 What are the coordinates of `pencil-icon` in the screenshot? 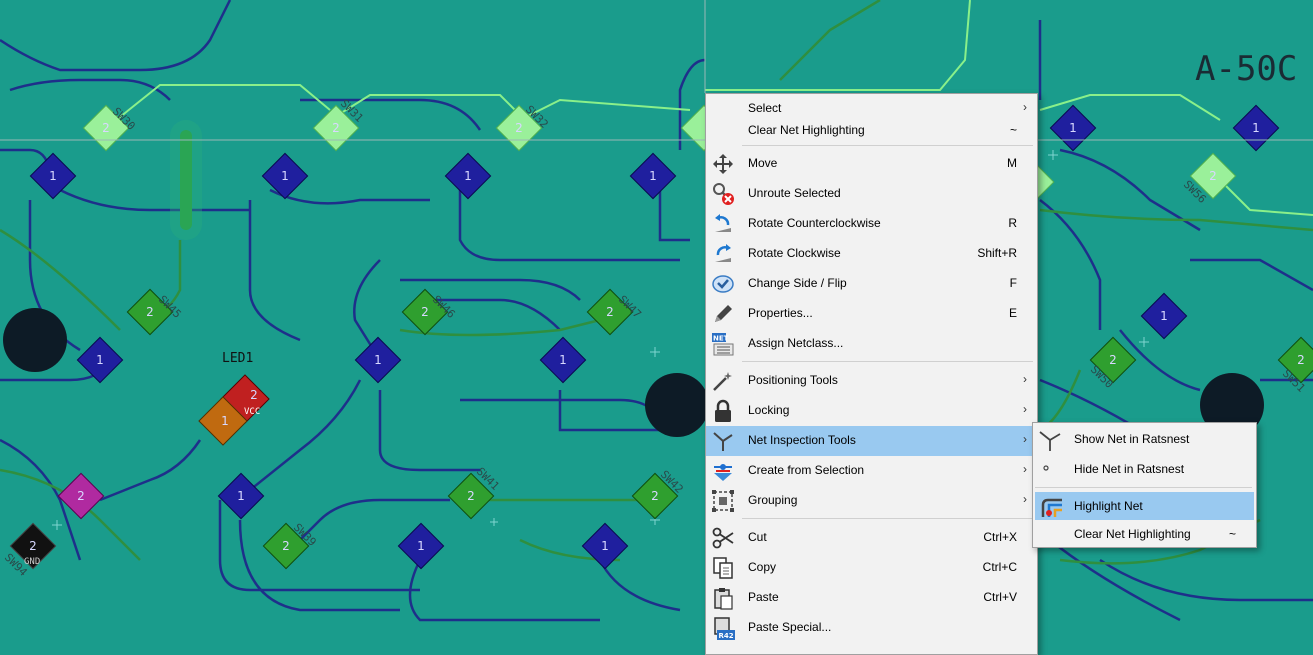 It's located at (723, 313).